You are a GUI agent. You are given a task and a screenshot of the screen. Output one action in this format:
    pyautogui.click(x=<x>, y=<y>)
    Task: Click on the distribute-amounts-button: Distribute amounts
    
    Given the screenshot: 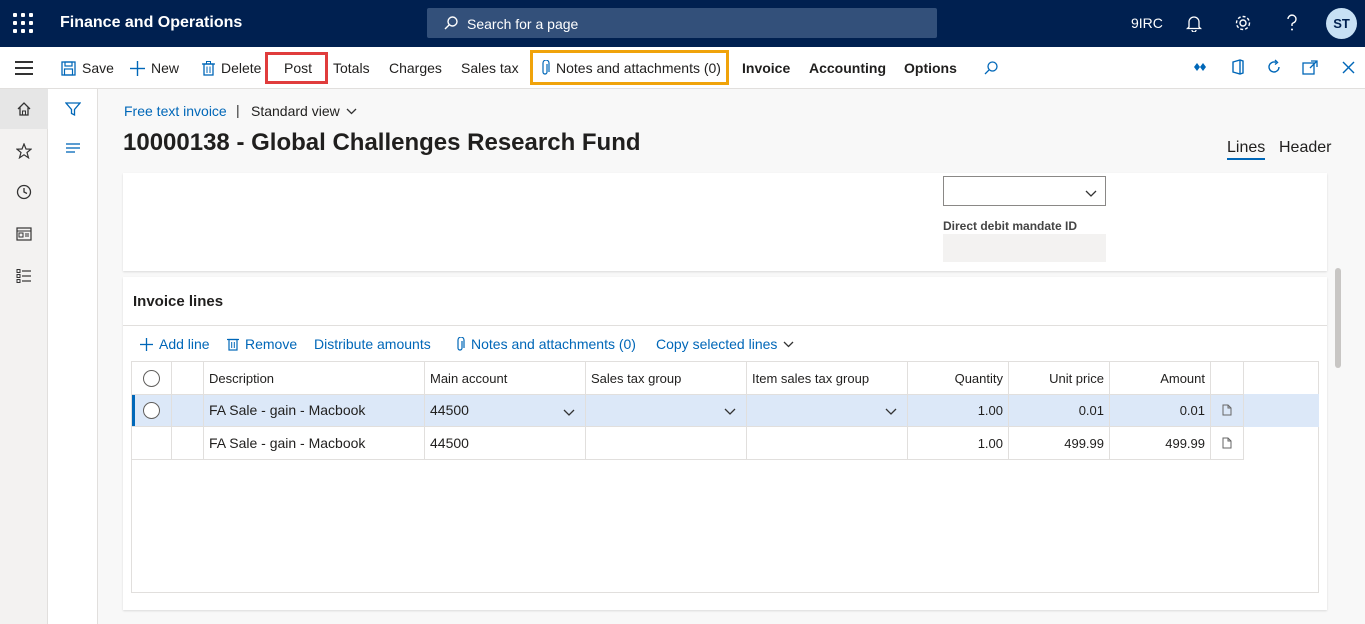 What is the action you would take?
    pyautogui.click(x=372, y=344)
    